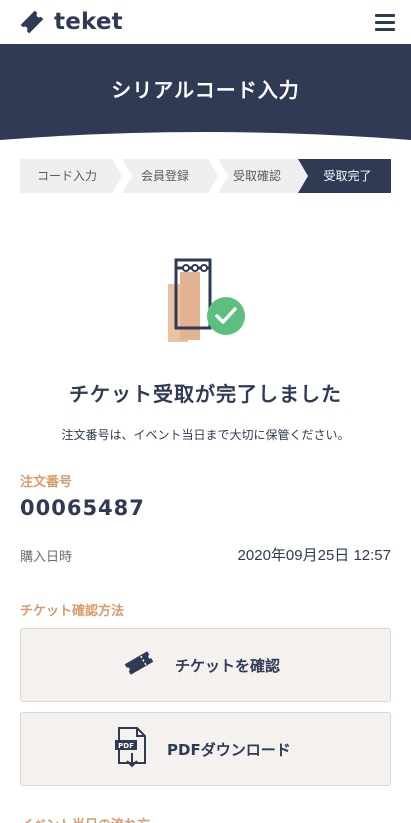  I want to click on teket-logo: teket, so click(69, 22).